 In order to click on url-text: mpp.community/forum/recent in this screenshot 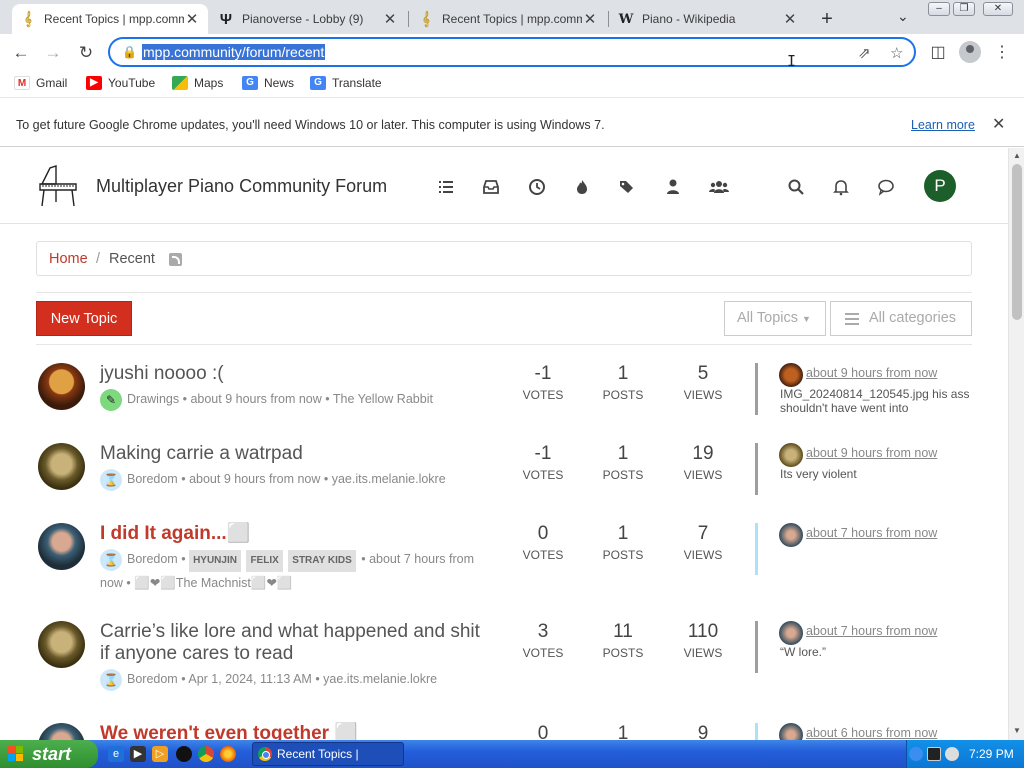, I will do `click(234, 52)`.